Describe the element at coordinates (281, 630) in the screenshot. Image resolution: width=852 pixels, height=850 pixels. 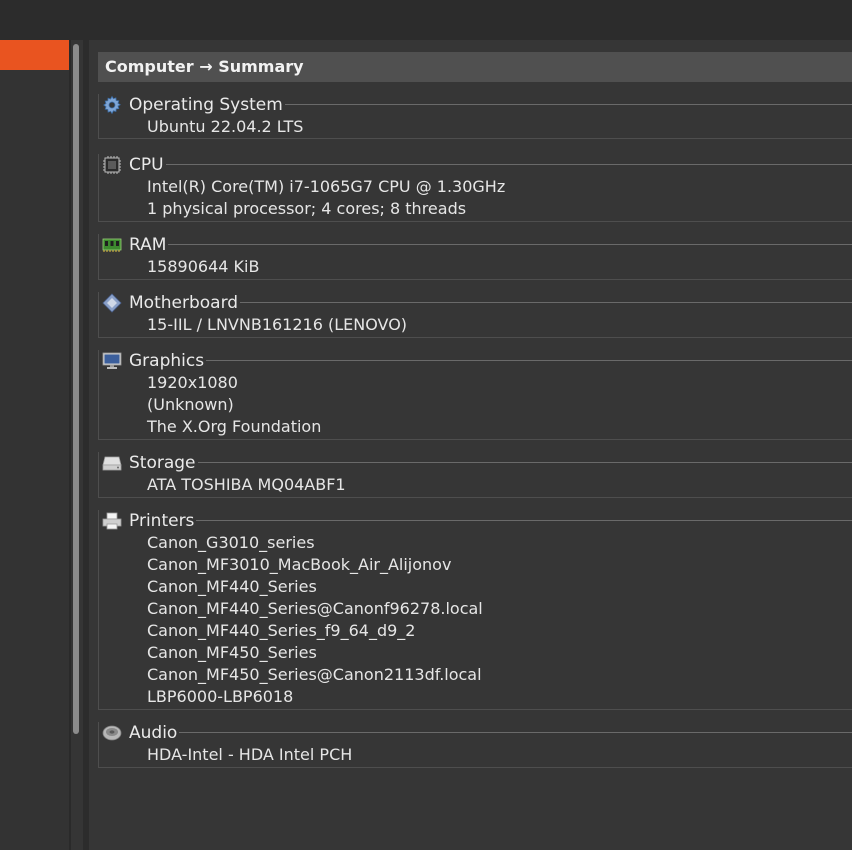
I see `section-item: Canon_MF440_Series_f9_64_d9_2` at that location.